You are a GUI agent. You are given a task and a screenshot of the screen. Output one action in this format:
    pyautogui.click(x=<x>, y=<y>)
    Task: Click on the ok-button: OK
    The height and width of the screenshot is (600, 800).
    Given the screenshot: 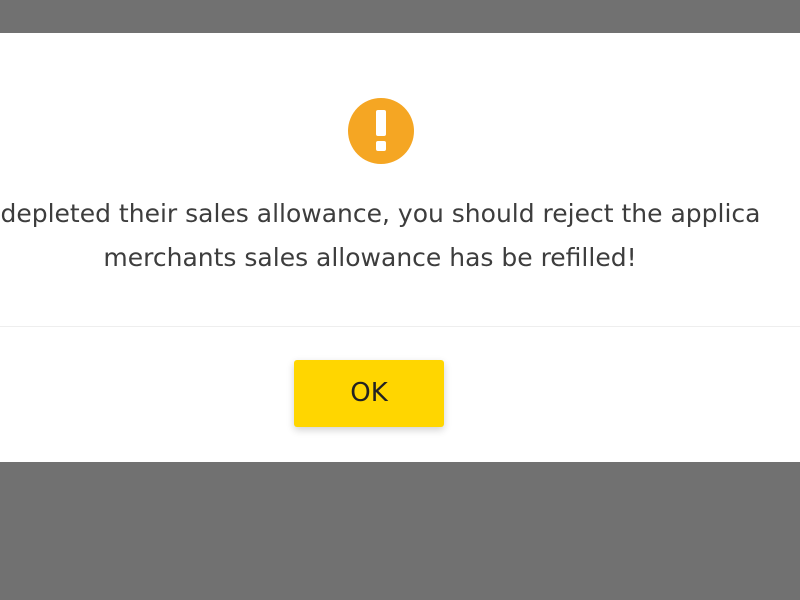 What is the action you would take?
    pyautogui.click(x=369, y=393)
    